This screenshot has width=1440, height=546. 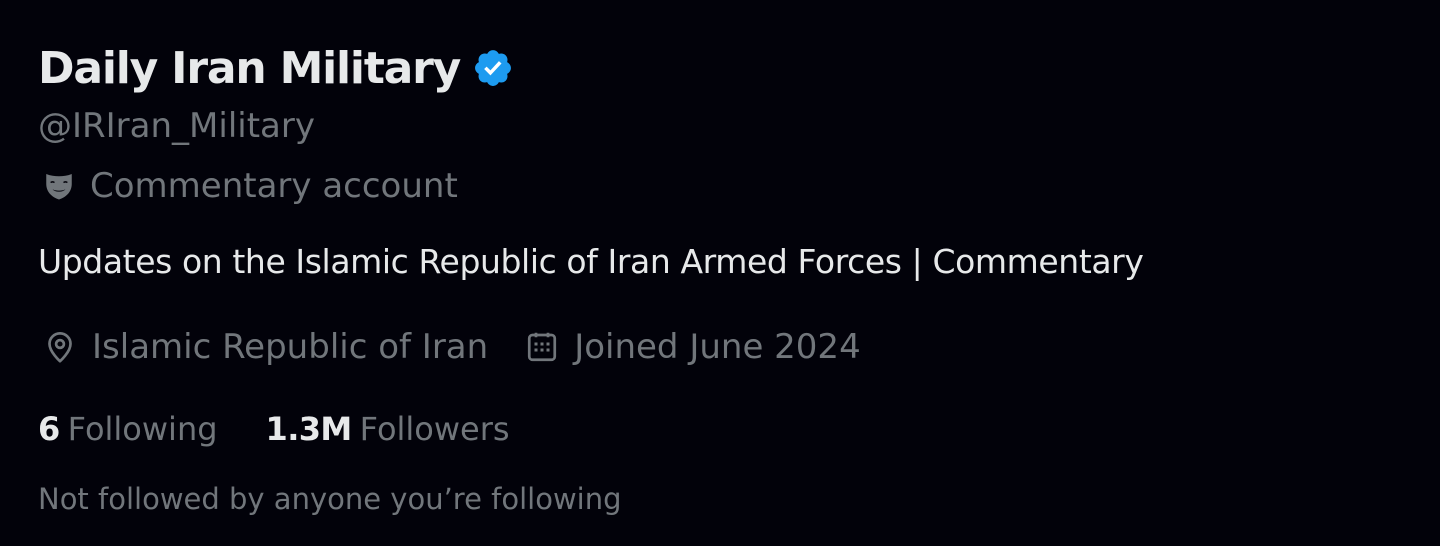 I want to click on following-label: Following, so click(x=142, y=429).